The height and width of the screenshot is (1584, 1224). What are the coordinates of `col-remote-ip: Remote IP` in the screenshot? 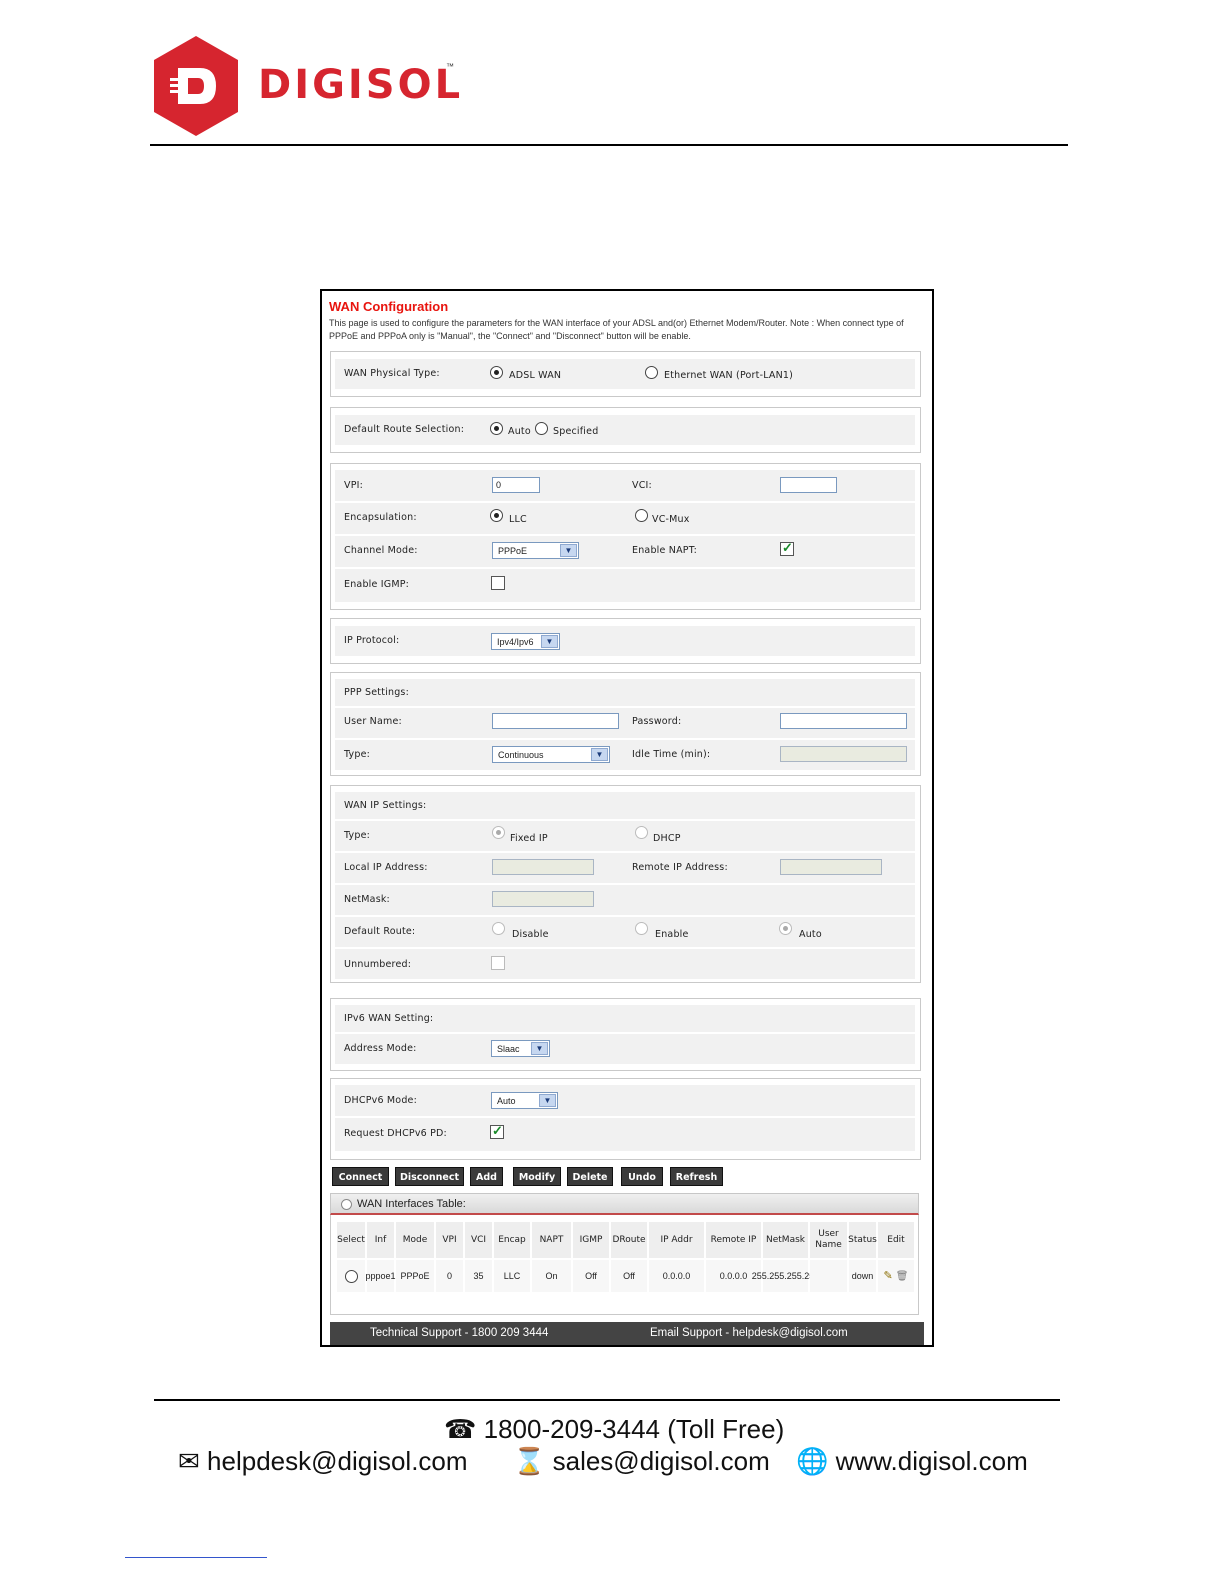 It's located at (733, 1240).